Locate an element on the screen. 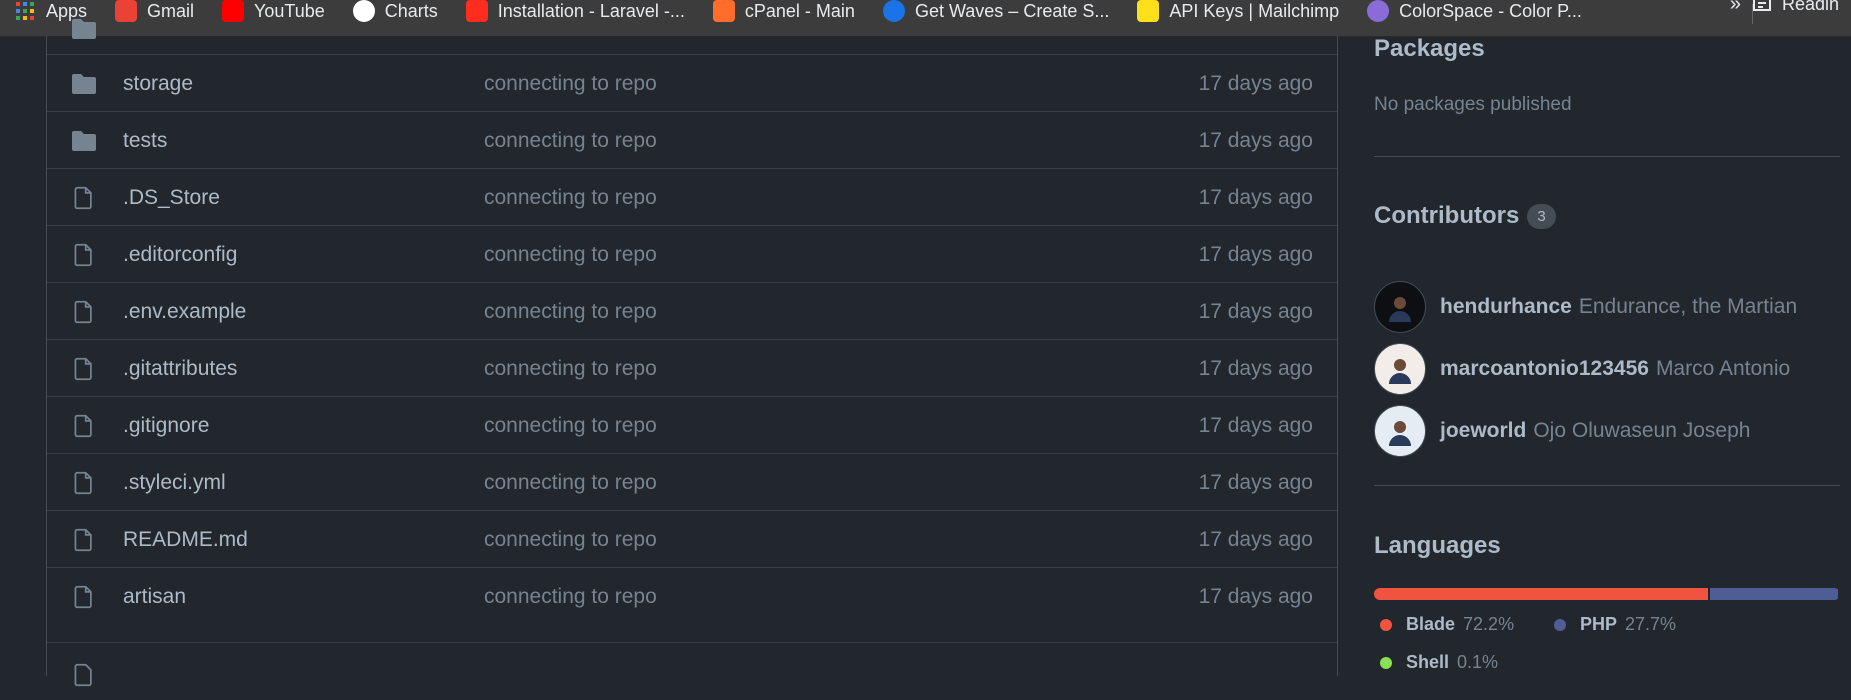  table-row-partial-bottom is located at coordinates (692, 671).